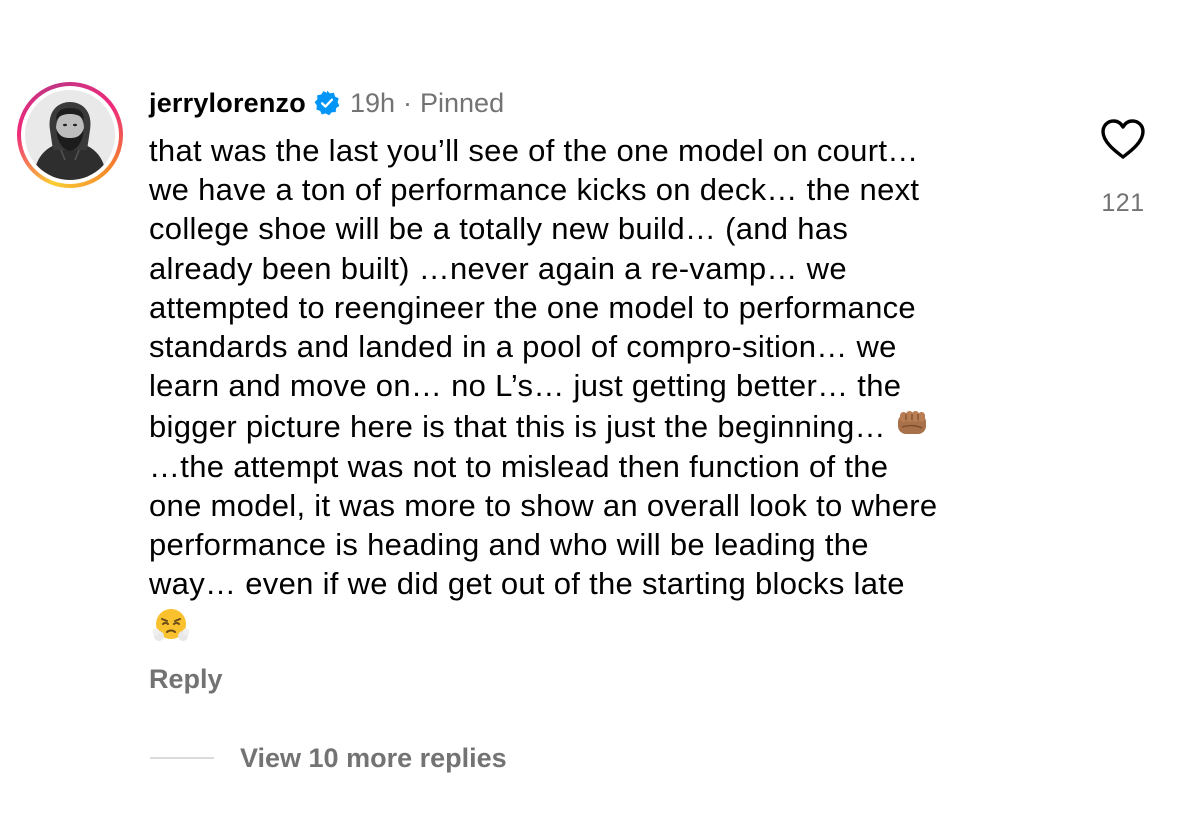 Image resolution: width=1200 pixels, height=840 pixels. What do you see at coordinates (462, 103) in the screenshot?
I see `pinned-label: Pinned` at bounding box center [462, 103].